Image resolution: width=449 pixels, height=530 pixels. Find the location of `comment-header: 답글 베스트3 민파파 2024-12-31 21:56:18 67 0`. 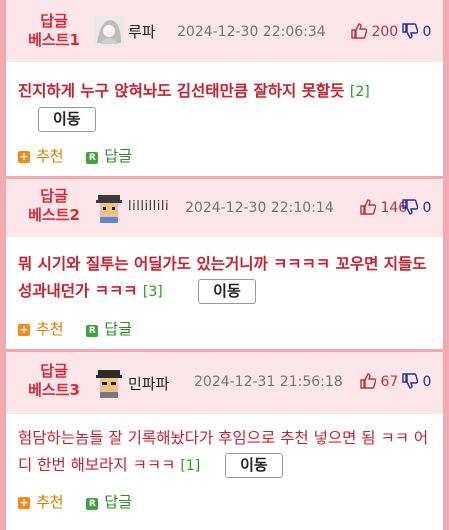

comment-header: 답글 베스트3 민파파 2024-12-31 21:56:18 67 0 is located at coordinates (224, 383).